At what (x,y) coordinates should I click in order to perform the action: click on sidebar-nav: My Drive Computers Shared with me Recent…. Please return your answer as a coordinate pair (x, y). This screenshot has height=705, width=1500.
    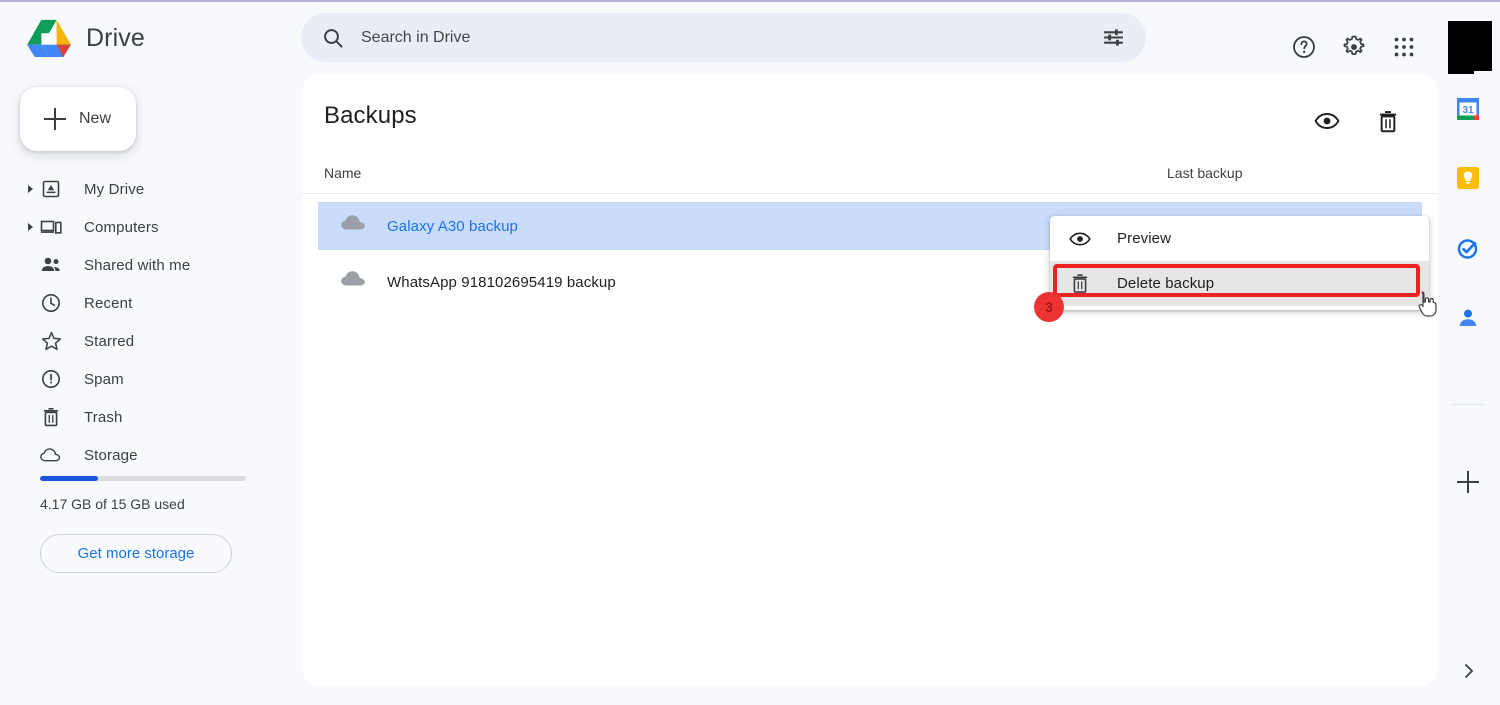
    Looking at the image, I should click on (150, 322).